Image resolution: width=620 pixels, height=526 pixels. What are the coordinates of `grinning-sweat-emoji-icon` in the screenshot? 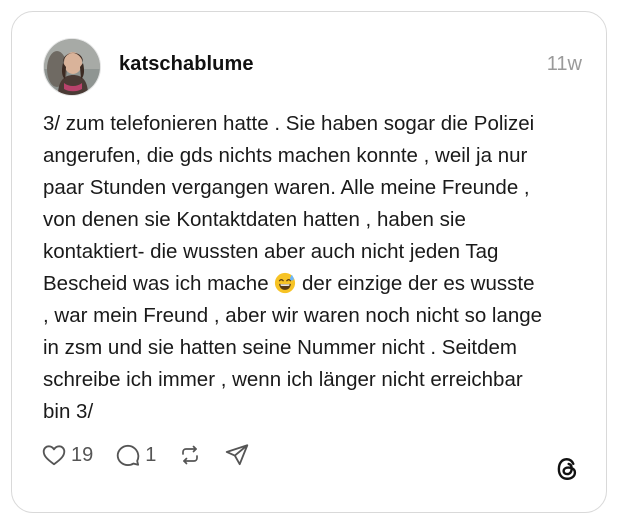 It's located at (285, 283).